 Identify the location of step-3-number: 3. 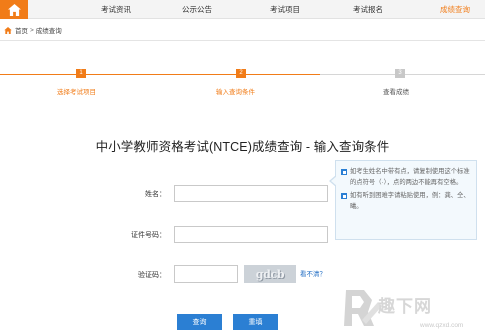
(400, 73).